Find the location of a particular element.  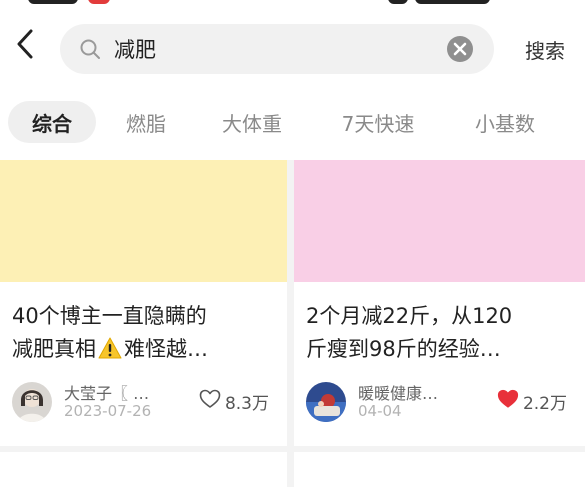

like-count: 2.2万 is located at coordinates (544, 403).